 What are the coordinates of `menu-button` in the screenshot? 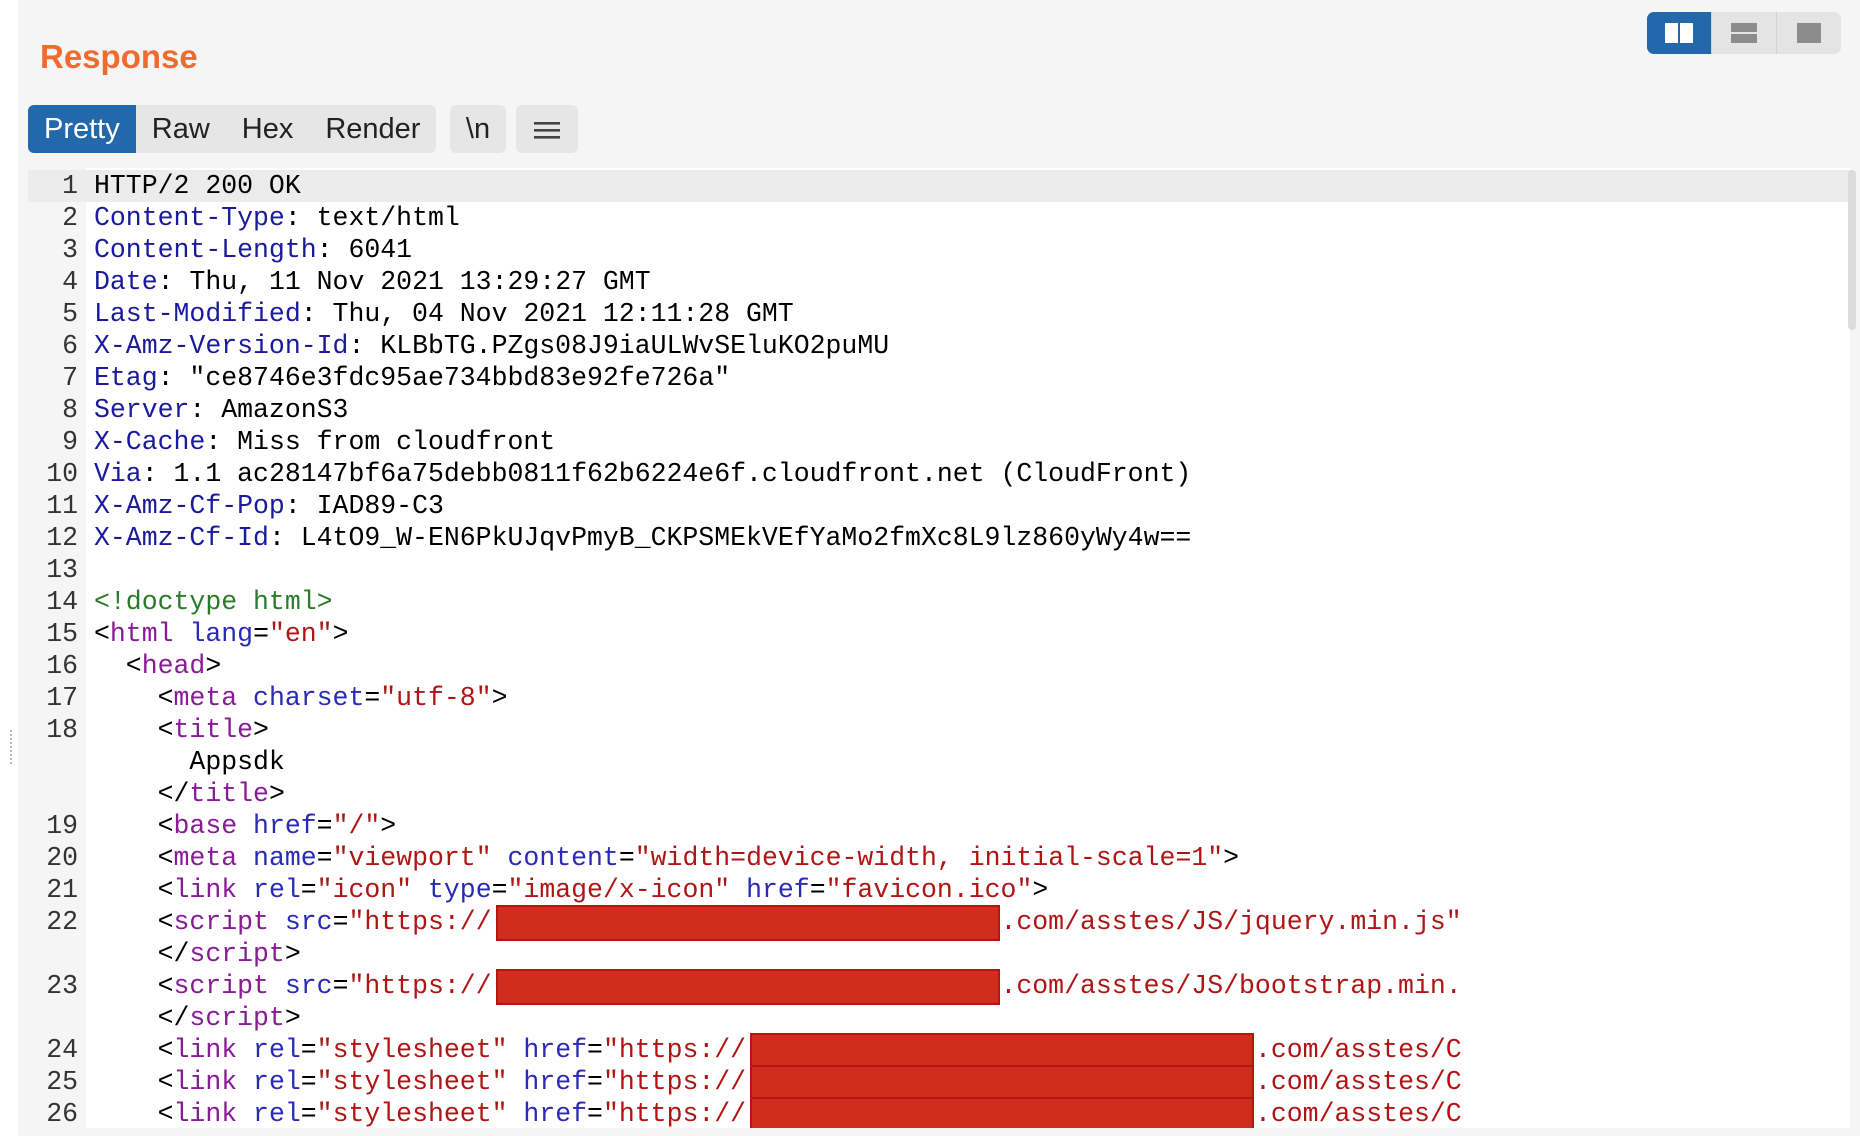 It's located at (547, 129).